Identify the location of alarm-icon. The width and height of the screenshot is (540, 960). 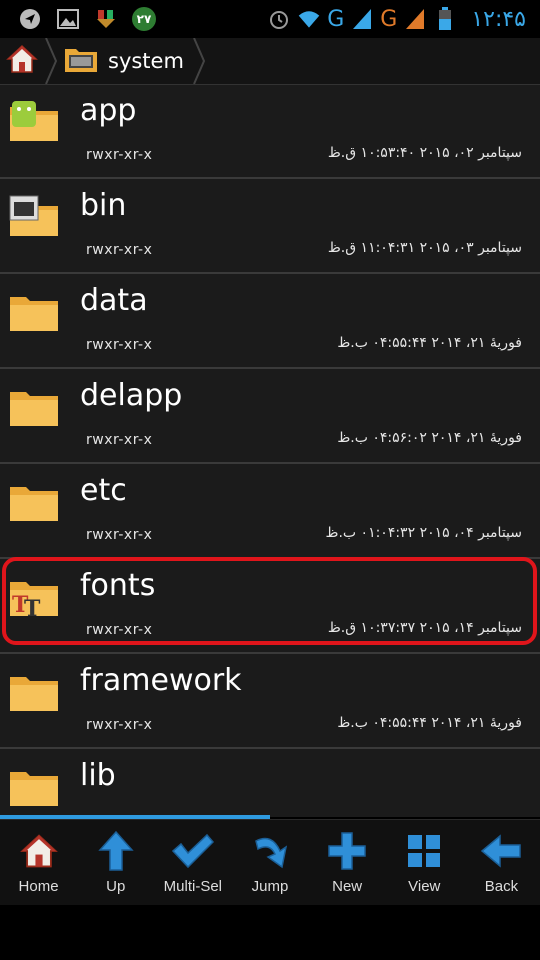
(279, 19).